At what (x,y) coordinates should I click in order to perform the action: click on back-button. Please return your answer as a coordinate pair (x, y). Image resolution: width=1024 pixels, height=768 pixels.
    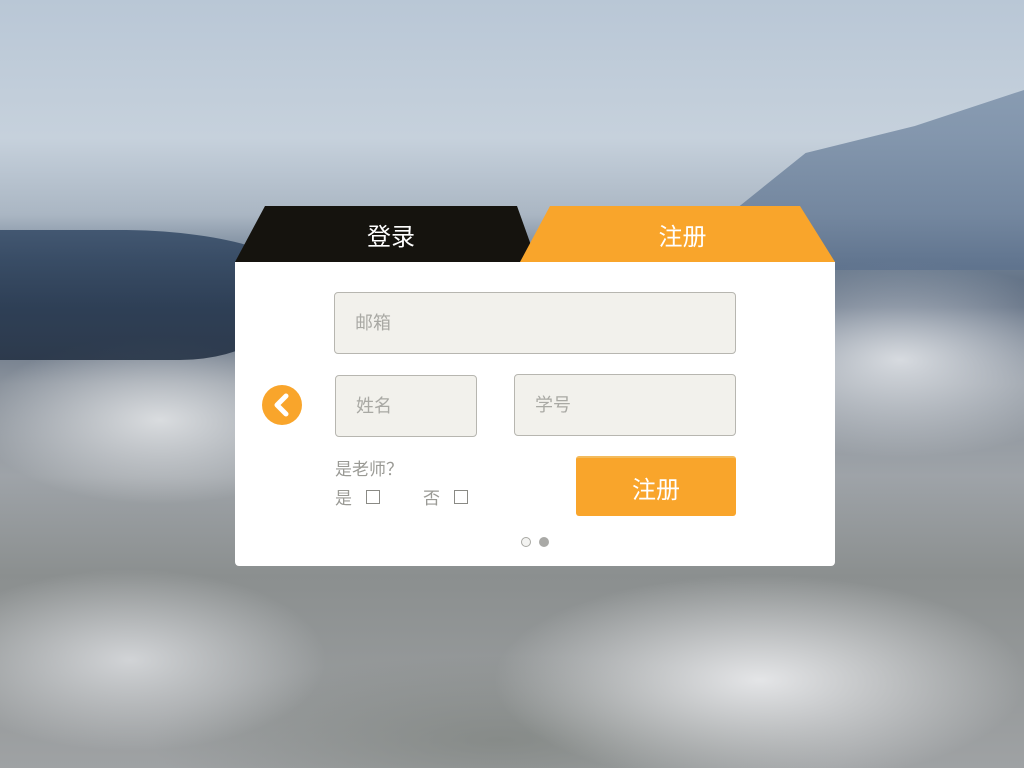
    Looking at the image, I should click on (282, 405).